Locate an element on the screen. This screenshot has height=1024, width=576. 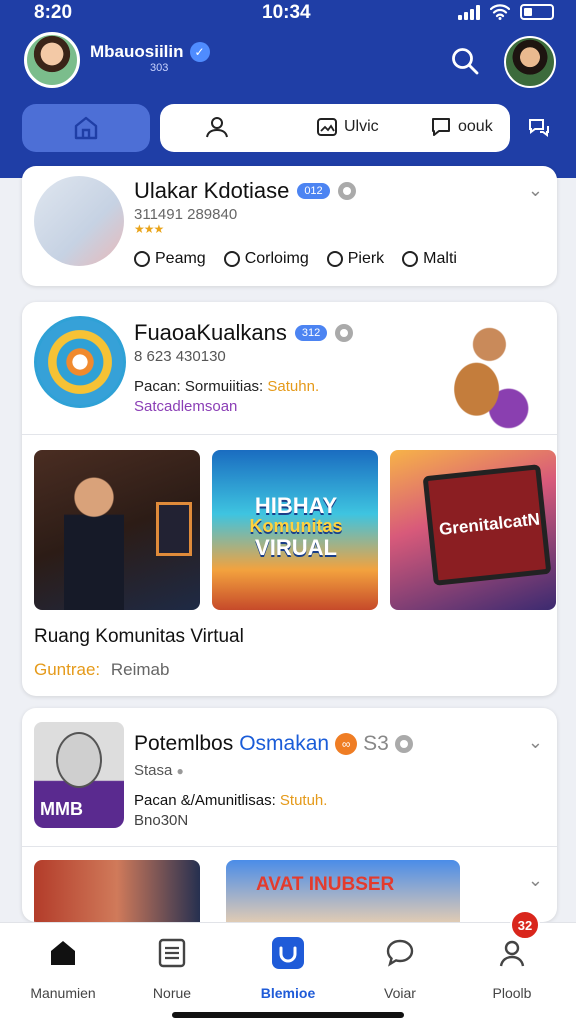
tab-home is located at coordinates (86, 128).